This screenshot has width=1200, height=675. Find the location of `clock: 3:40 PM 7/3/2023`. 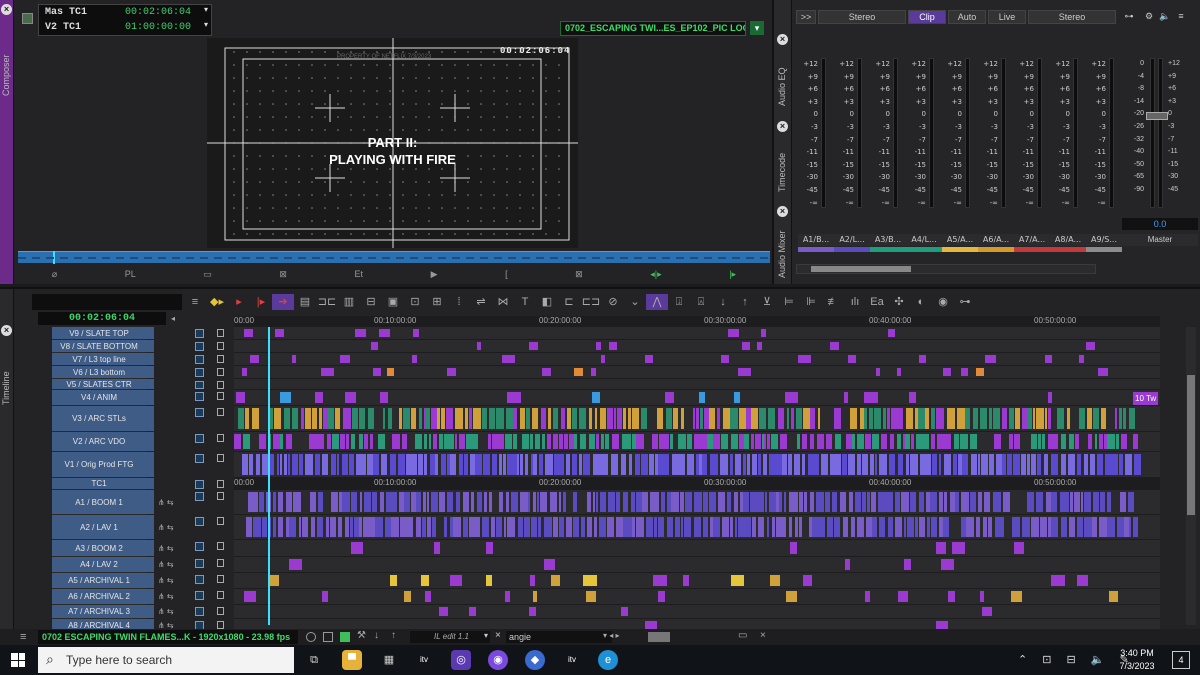

clock: 3:40 PM 7/3/2023 is located at coordinates (1137, 660).